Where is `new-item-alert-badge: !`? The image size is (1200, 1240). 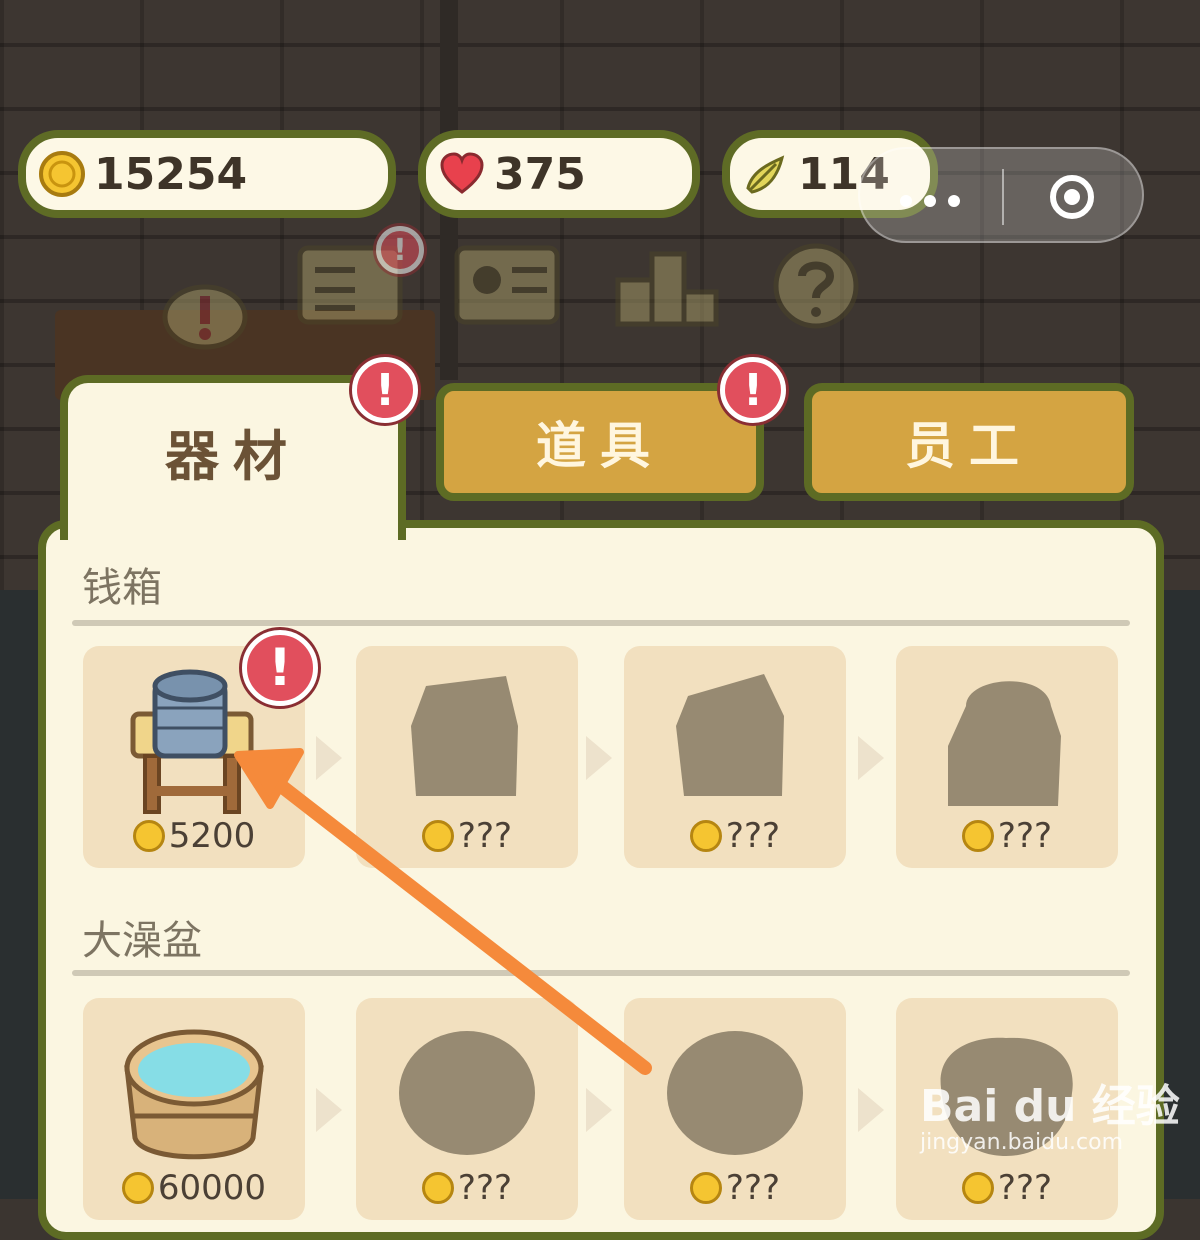 new-item-alert-badge: ! is located at coordinates (280, 668).